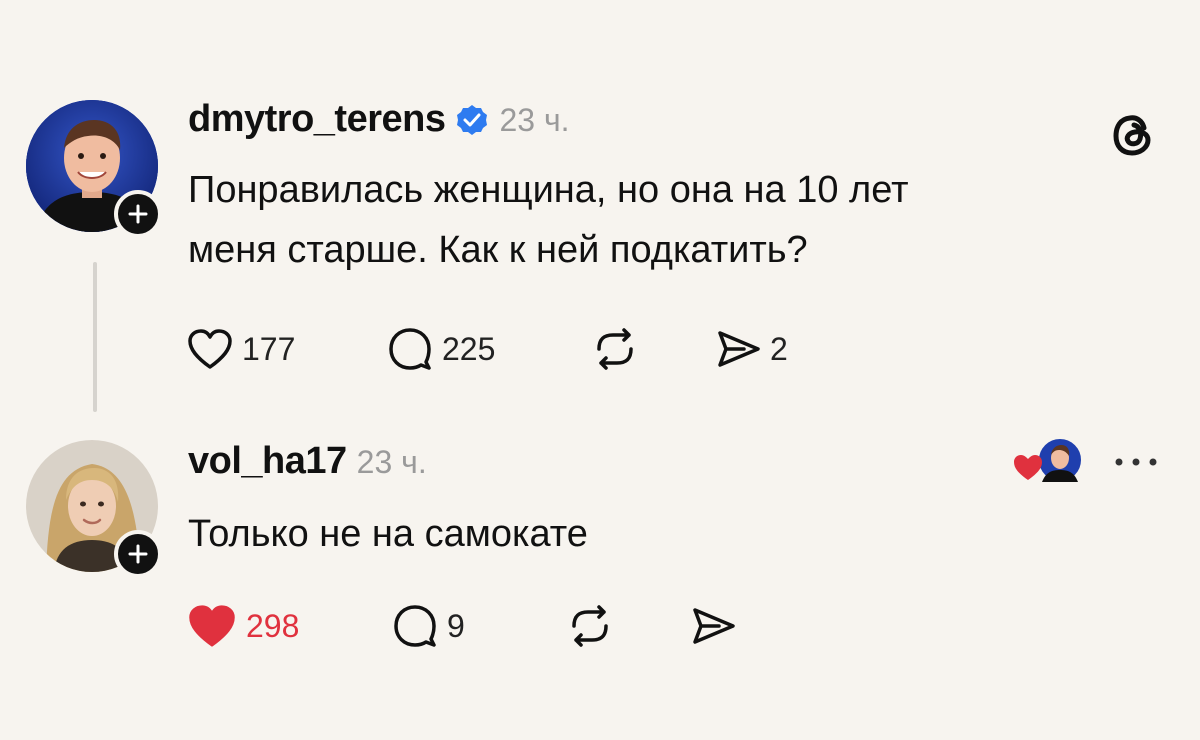  I want to click on post-time: 23 ч., so click(534, 120).